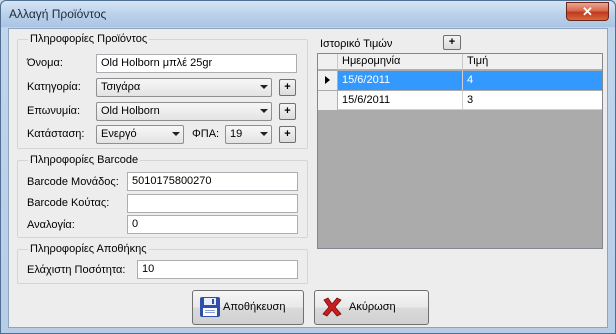 This screenshot has width=616, height=334. I want to click on min-qty-label: Ελάχιστη Ποσότητα:, so click(76, 270).